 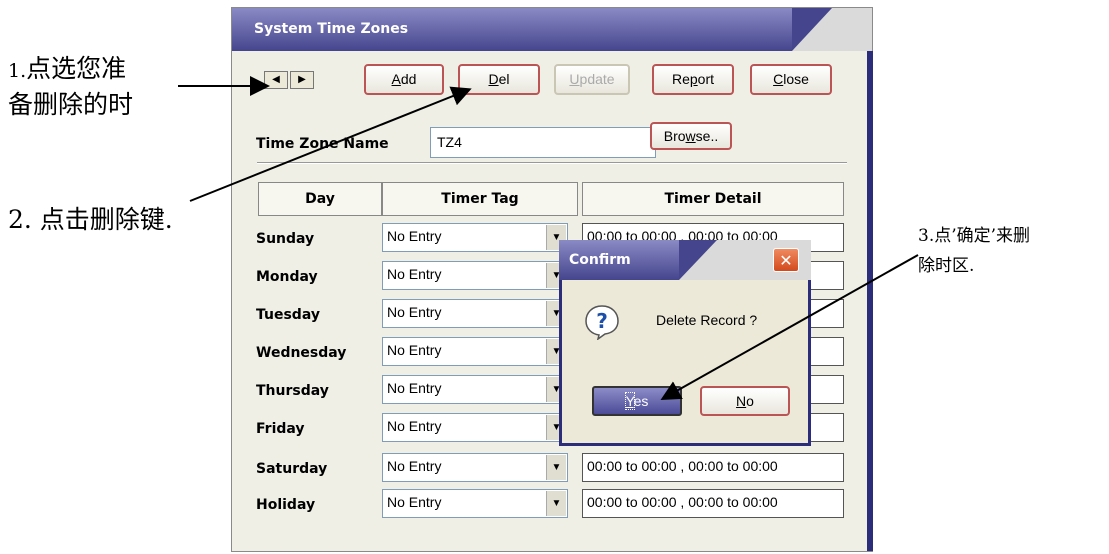 What do you see at coordinates (76, 68) in the screenshot?
I see `annotation-step1-line1: 点选您准` at bounding box center [76, 68].